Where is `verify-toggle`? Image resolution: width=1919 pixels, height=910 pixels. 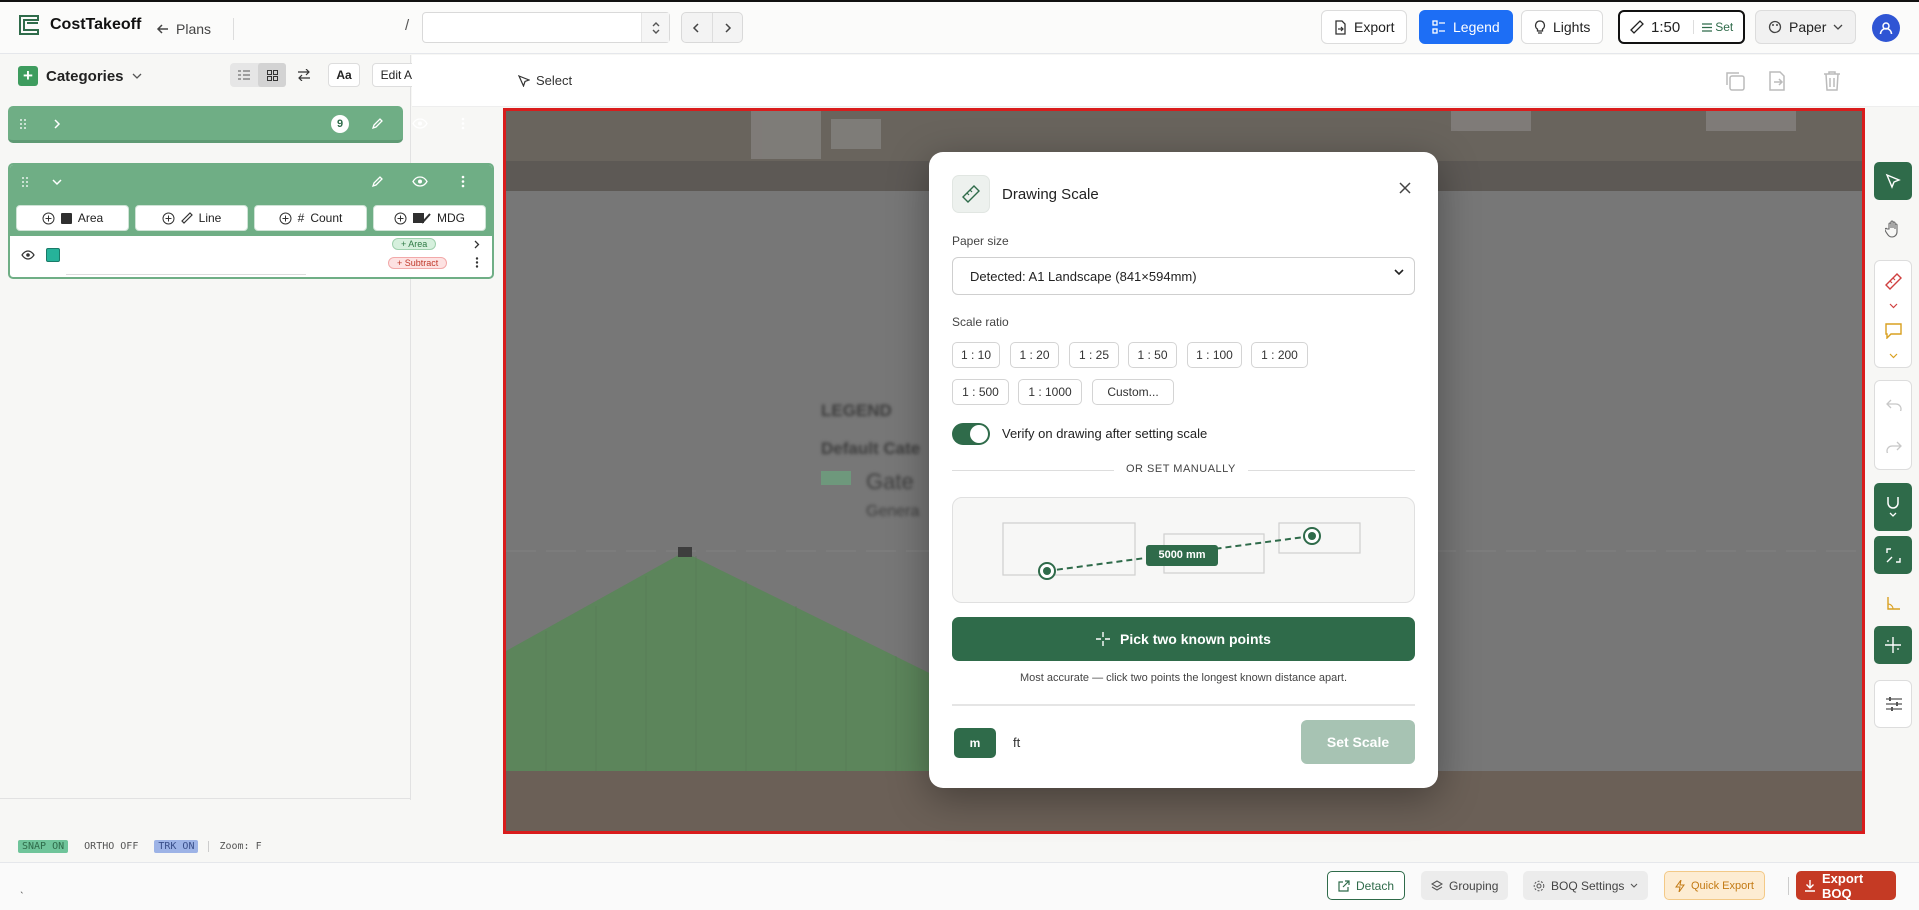 verify-toggle is located at coordinates (971, 434).